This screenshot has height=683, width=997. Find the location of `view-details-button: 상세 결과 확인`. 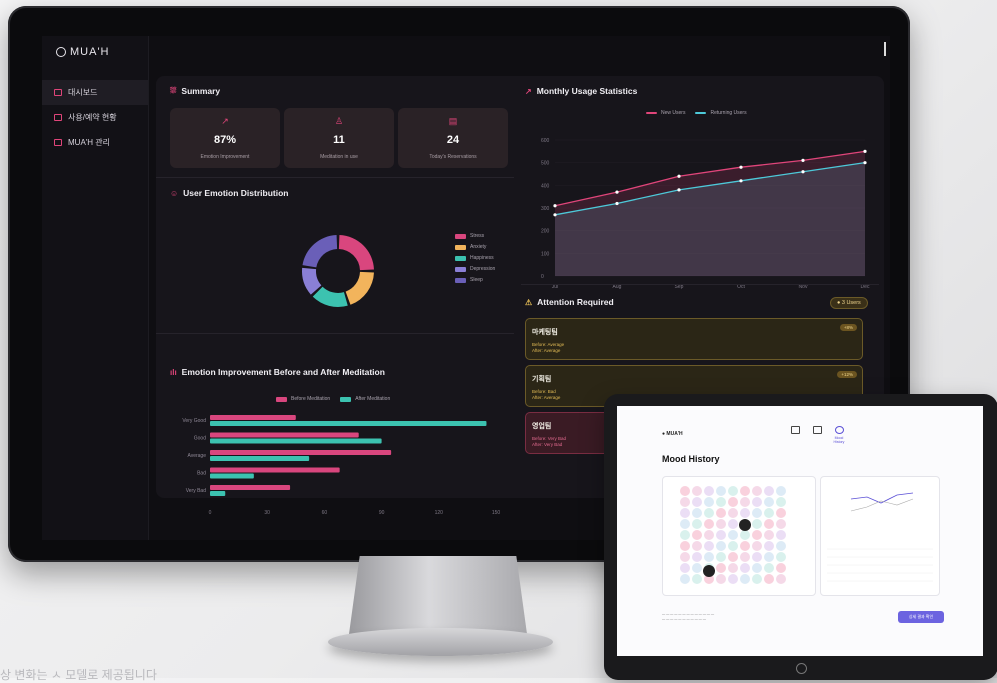

view-details-button: 상세 결과 확인 is located at coordinates (921, 617).